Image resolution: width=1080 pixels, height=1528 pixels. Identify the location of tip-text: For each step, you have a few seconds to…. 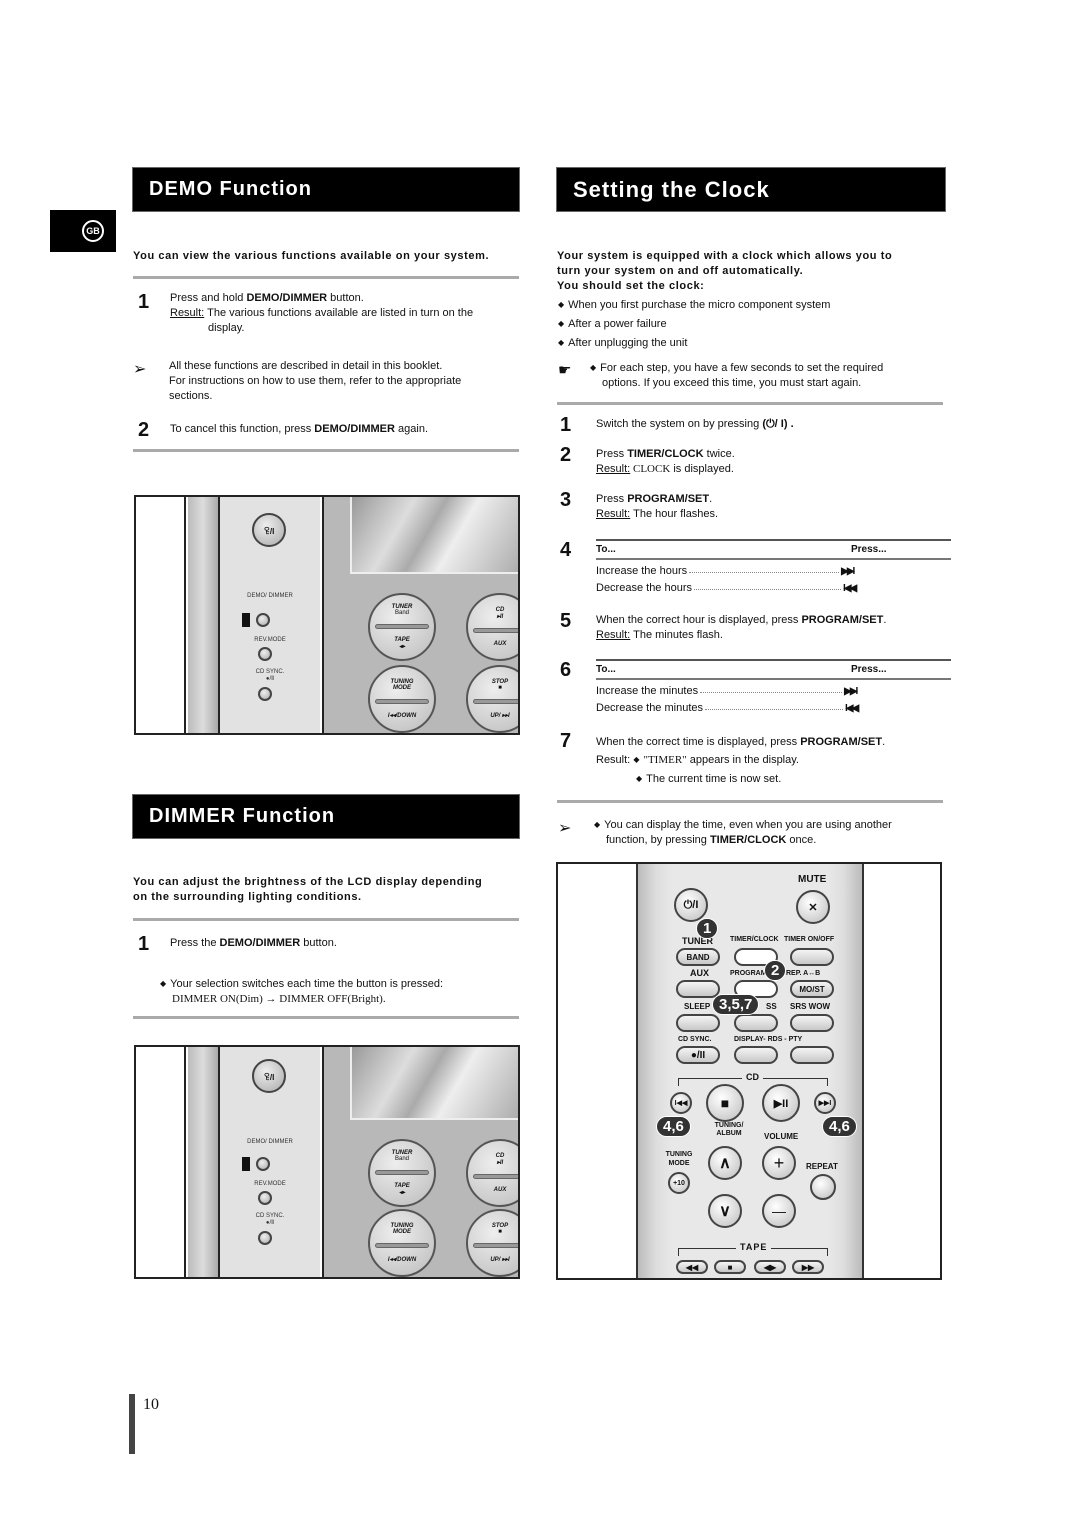
(736, 368).